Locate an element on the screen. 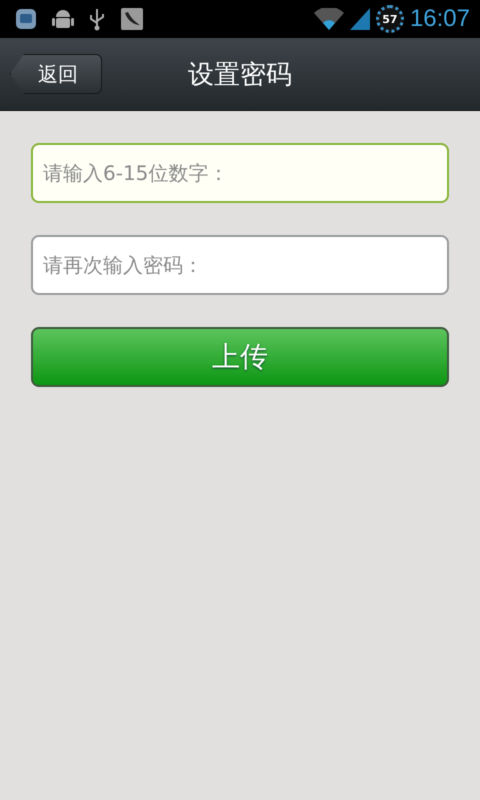  pea-pod-icon is located at coordinates (132, 19).